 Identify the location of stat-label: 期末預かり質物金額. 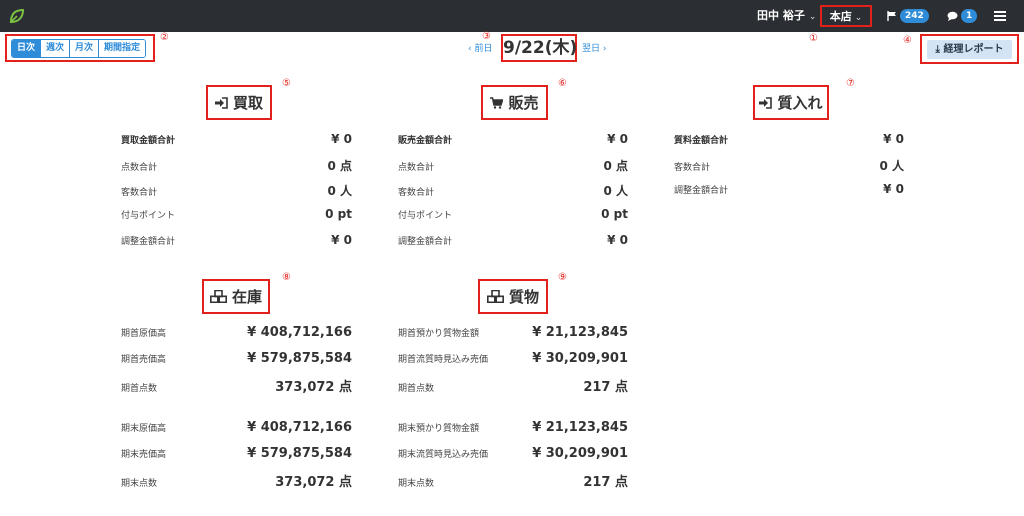
(439, 429).